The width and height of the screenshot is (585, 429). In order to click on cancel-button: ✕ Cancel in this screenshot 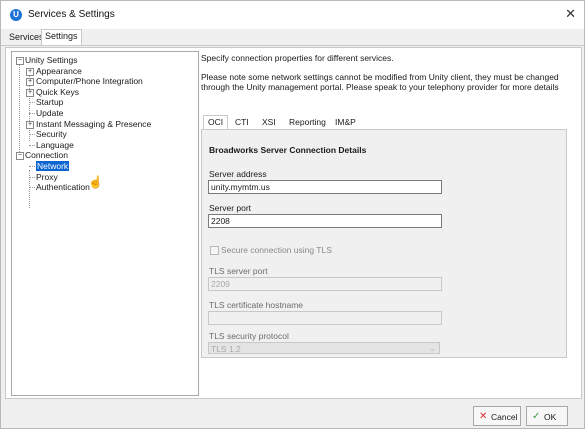, I will do `click(497, 416)`.